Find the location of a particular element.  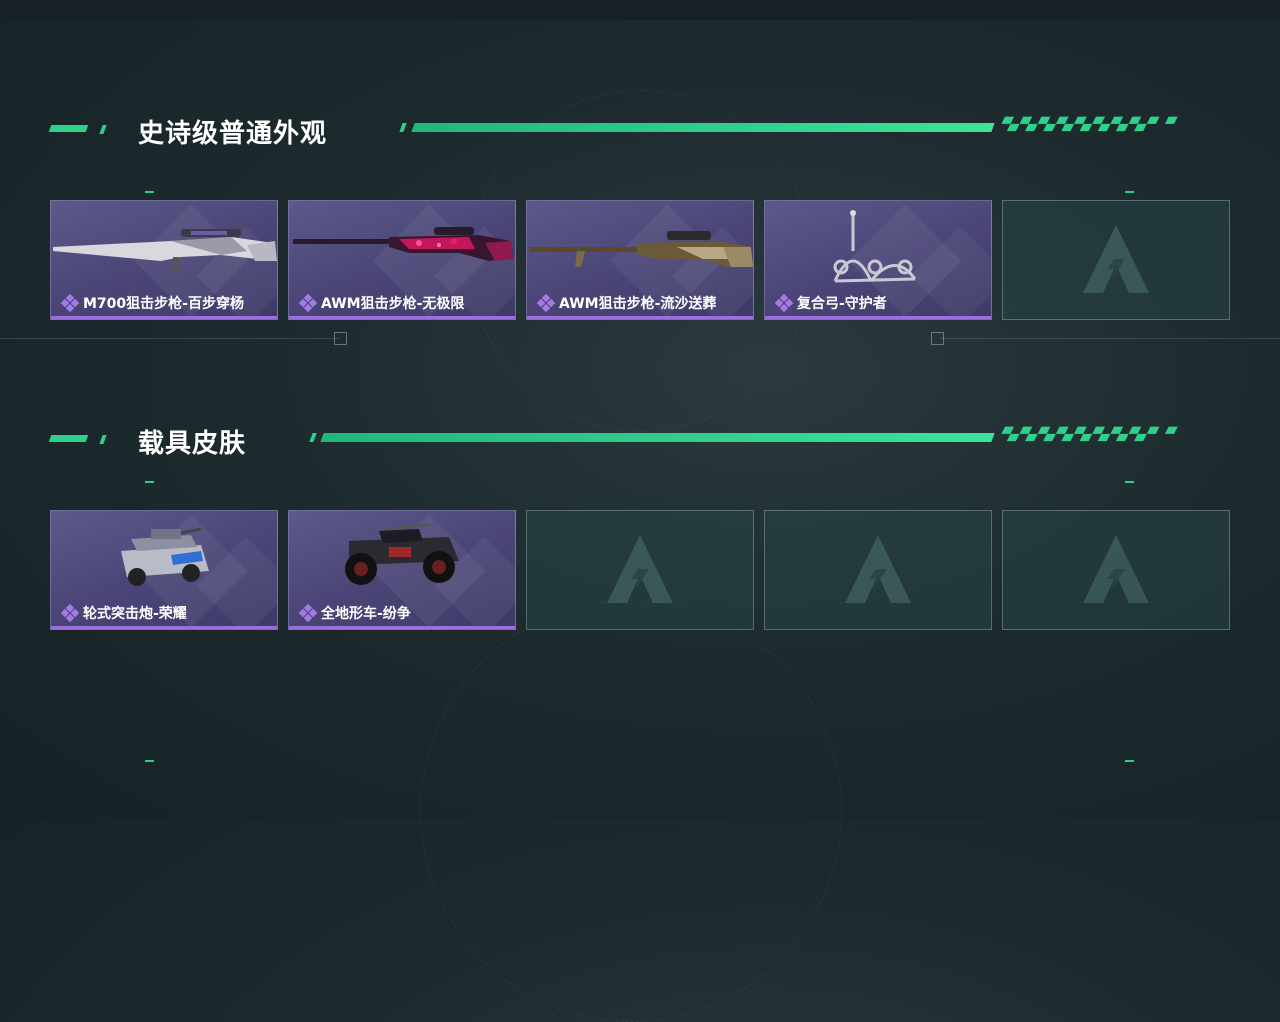

section-title: 史诗级普通外观 is located at coordinates (233, 134).